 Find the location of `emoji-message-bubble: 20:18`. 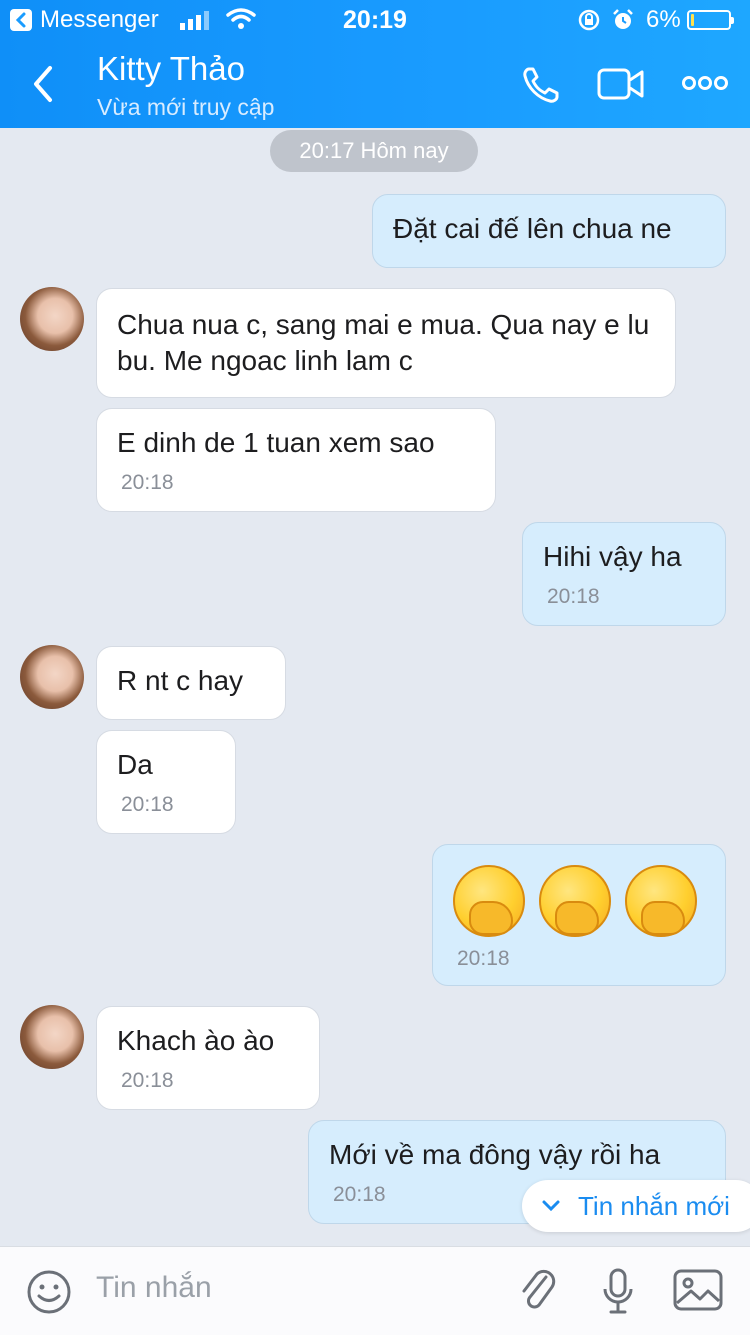

emoji-message-bubble: 20:18 is located at coordinates (579, 915).